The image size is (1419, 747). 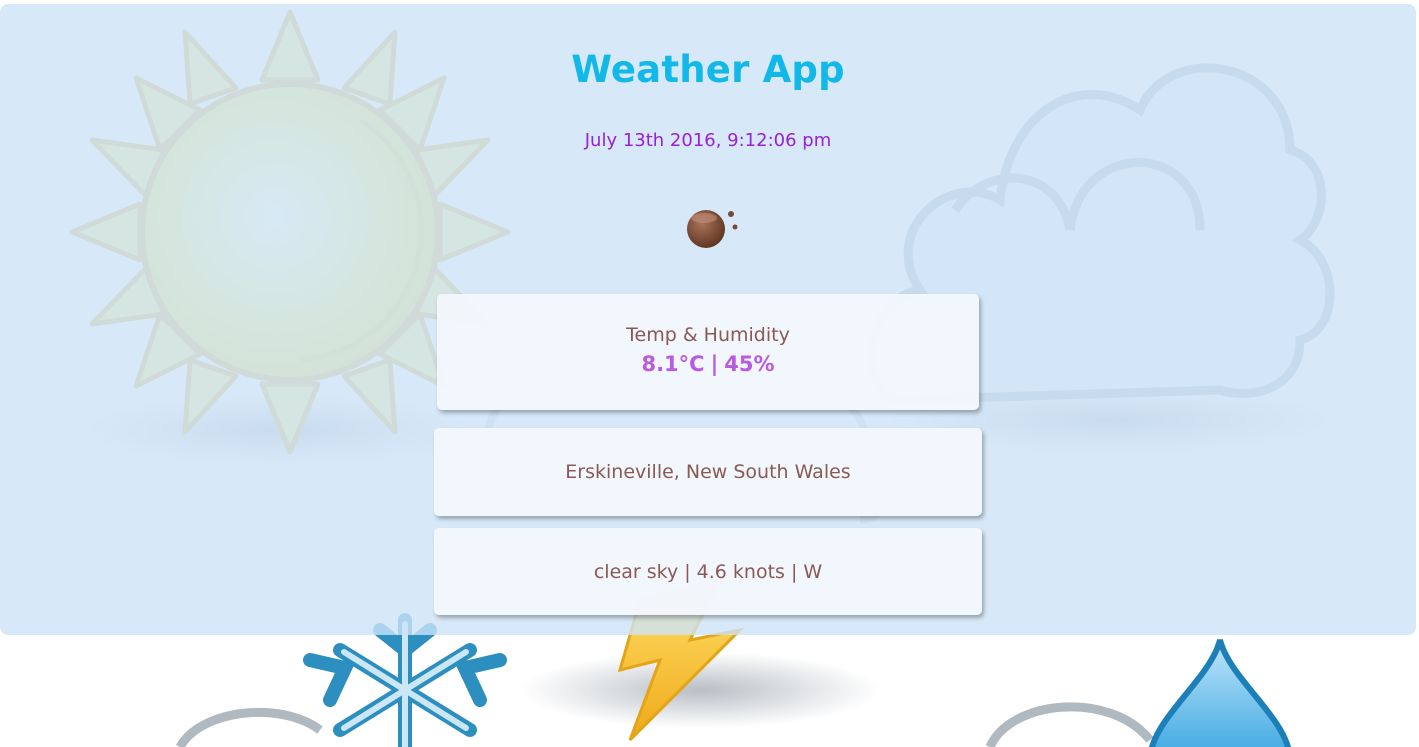 I want to click on current-datetime: July 13th 2016, 9:12:06 pm, so click(x=708, y=140).